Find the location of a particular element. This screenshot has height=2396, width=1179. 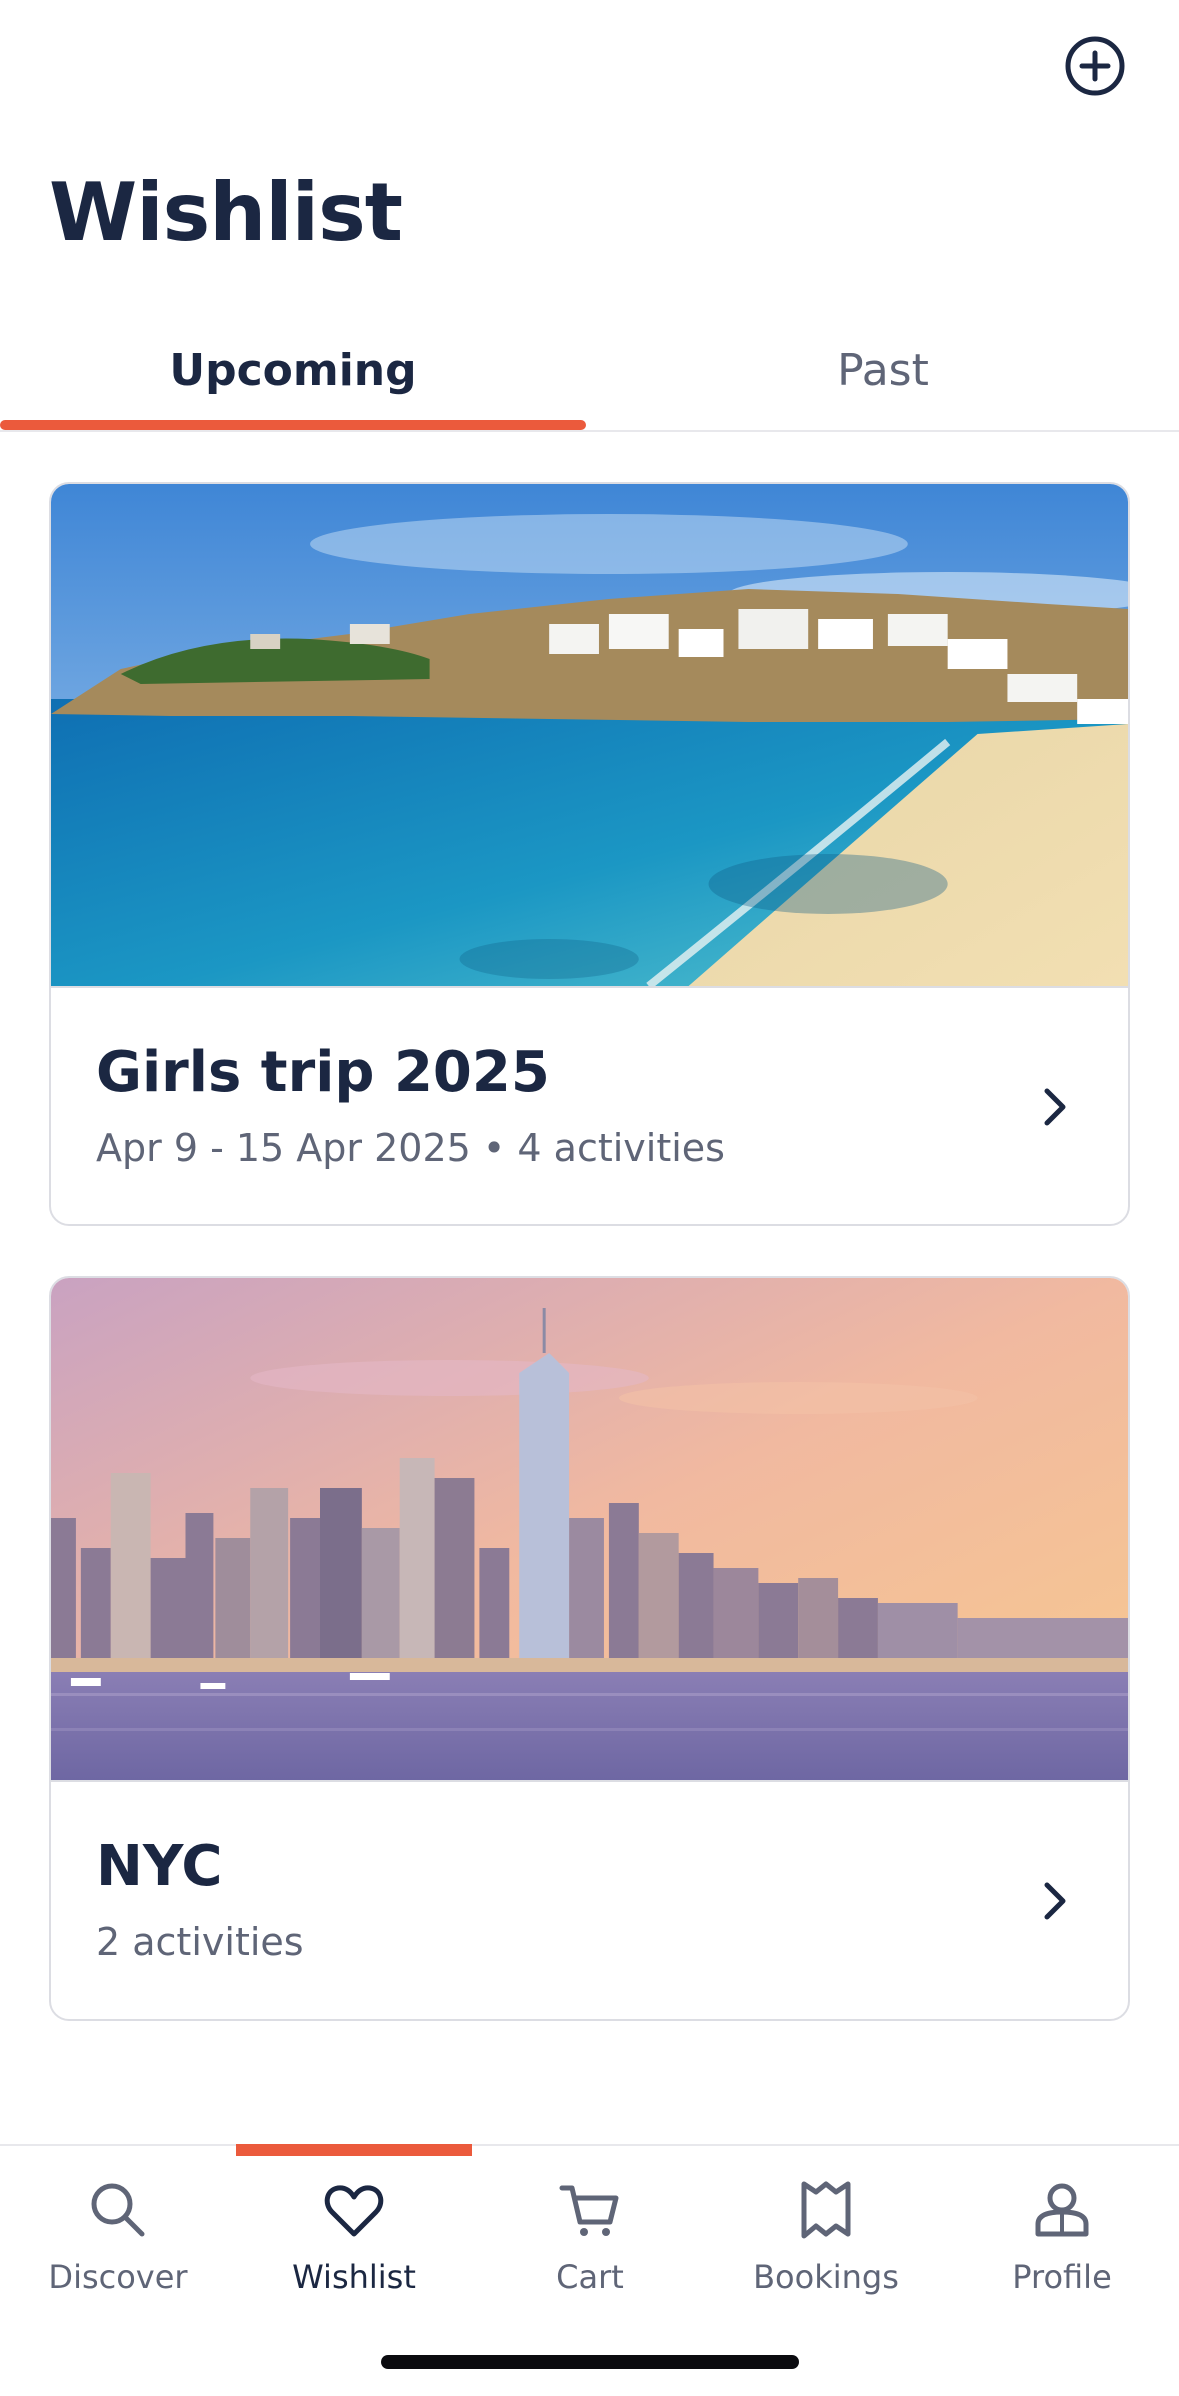

nav-item-discover: Discover is located at coordinates (118, 2236).